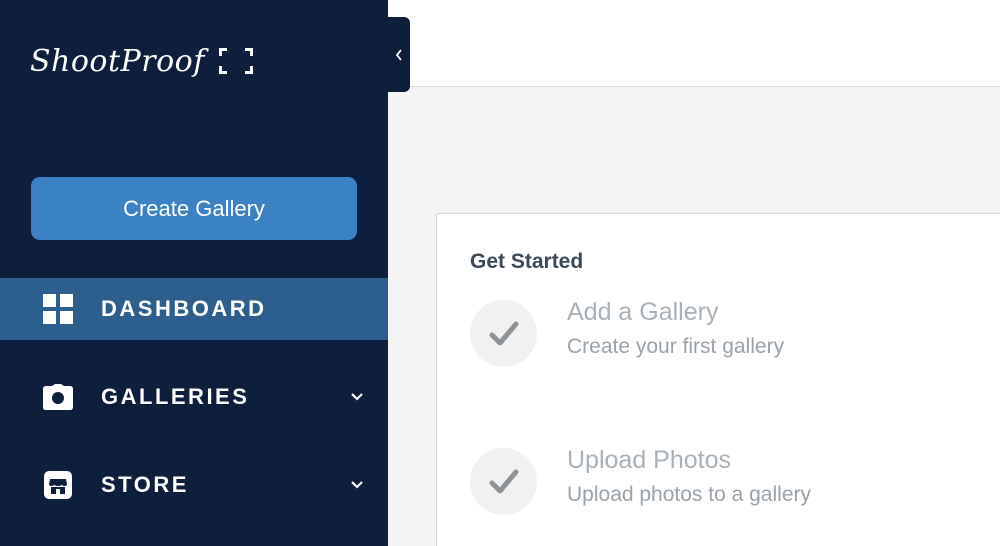 The width and height of the screenshot is (1000, 546). Describe the element at coordinates (58, 309) in the screenshot. I see `grid-icon` at that location.